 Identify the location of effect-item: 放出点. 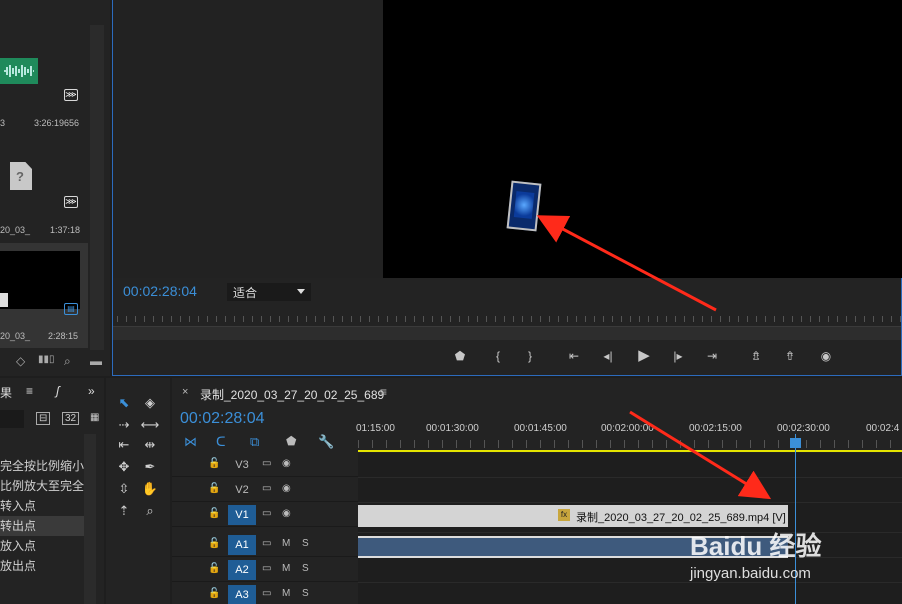
(42, 566).